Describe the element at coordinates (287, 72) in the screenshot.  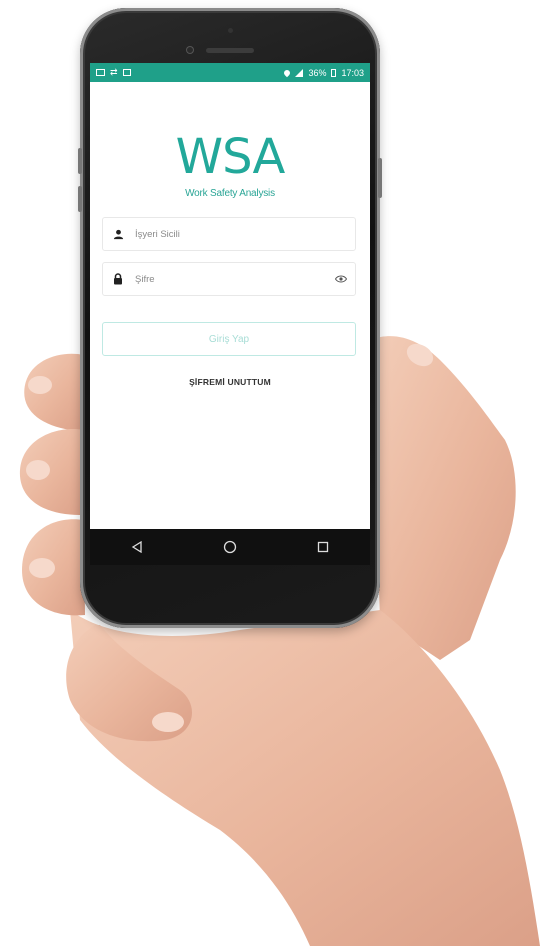
I see `location-icon` at that location.